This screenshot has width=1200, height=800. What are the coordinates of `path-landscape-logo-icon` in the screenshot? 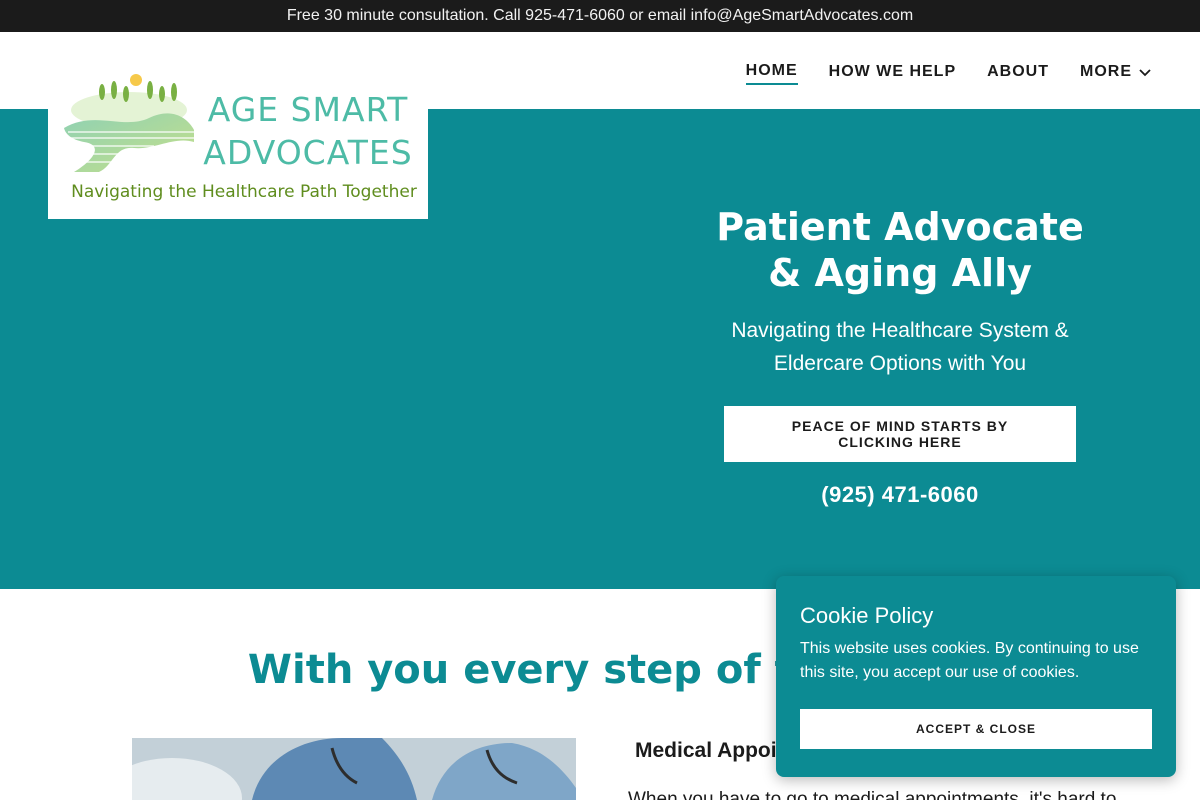 It's located at (129, 123).